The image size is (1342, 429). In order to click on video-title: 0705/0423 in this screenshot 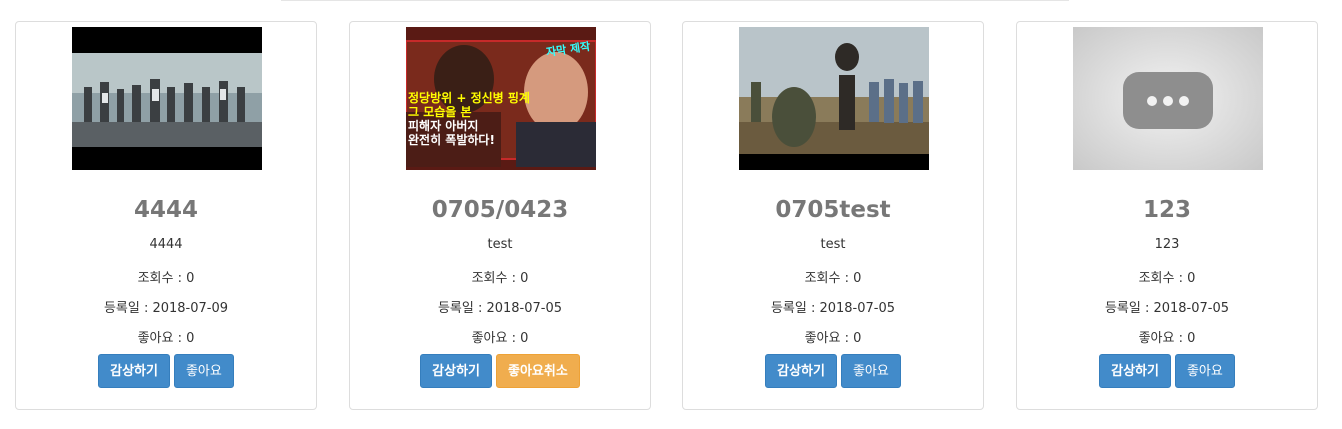, I will do `click(500, 210)`.